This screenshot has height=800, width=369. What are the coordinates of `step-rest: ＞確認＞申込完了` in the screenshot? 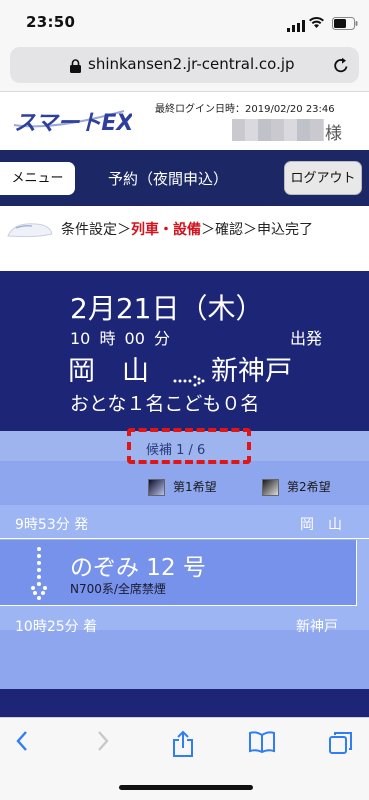 It's located at (257, 230).